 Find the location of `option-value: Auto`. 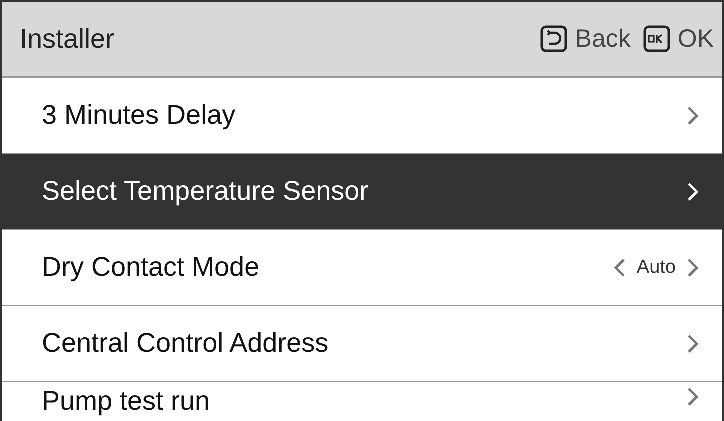

option-value: Auto is located at coordinates (656, 267).